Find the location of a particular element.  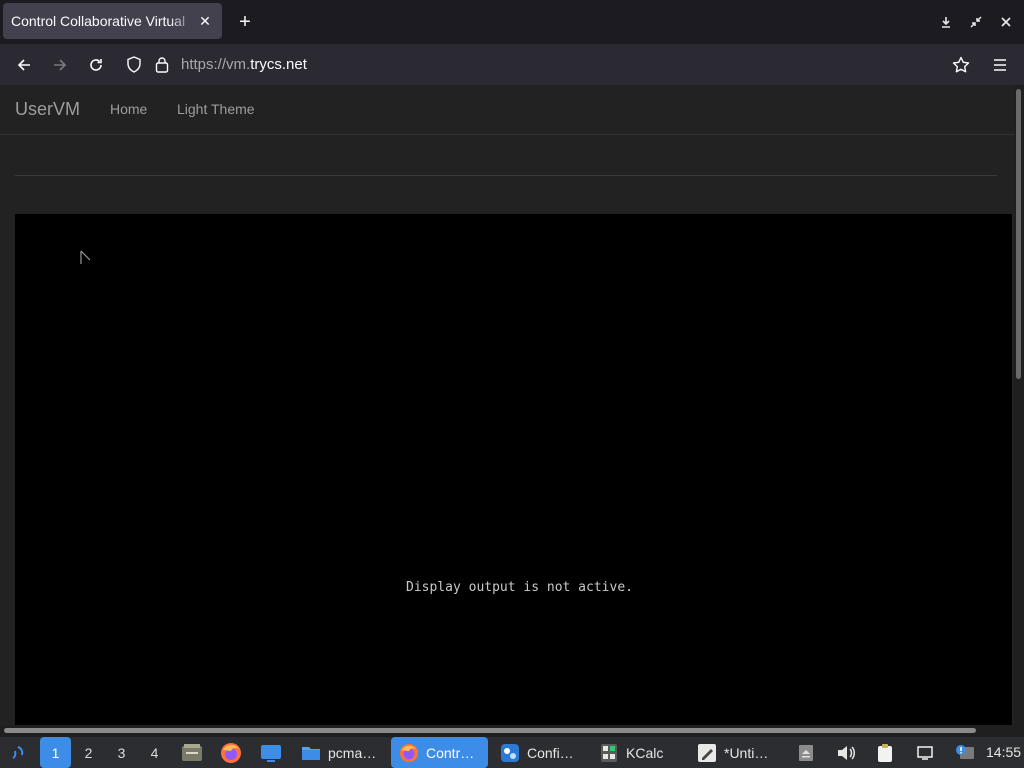

vm-status-message: Display output is not active. is located at coordinates (519, 587).